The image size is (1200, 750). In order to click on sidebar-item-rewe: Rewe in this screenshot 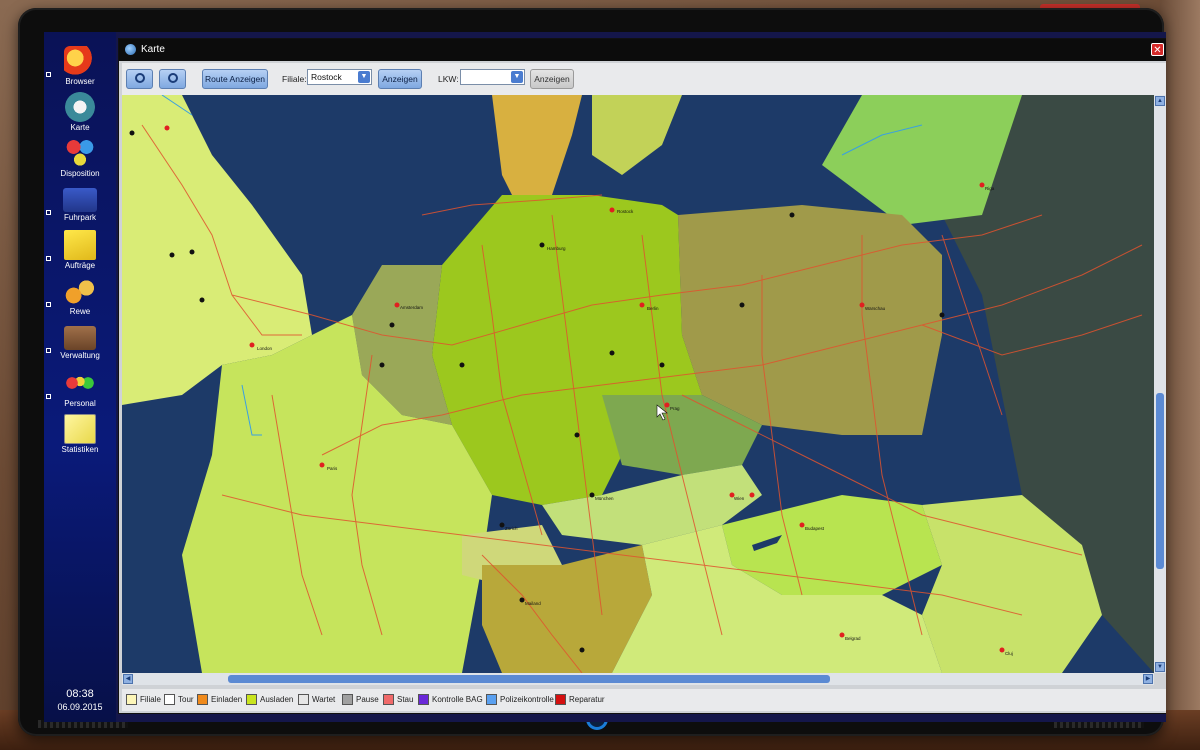, I will do `click(80, 298)`.